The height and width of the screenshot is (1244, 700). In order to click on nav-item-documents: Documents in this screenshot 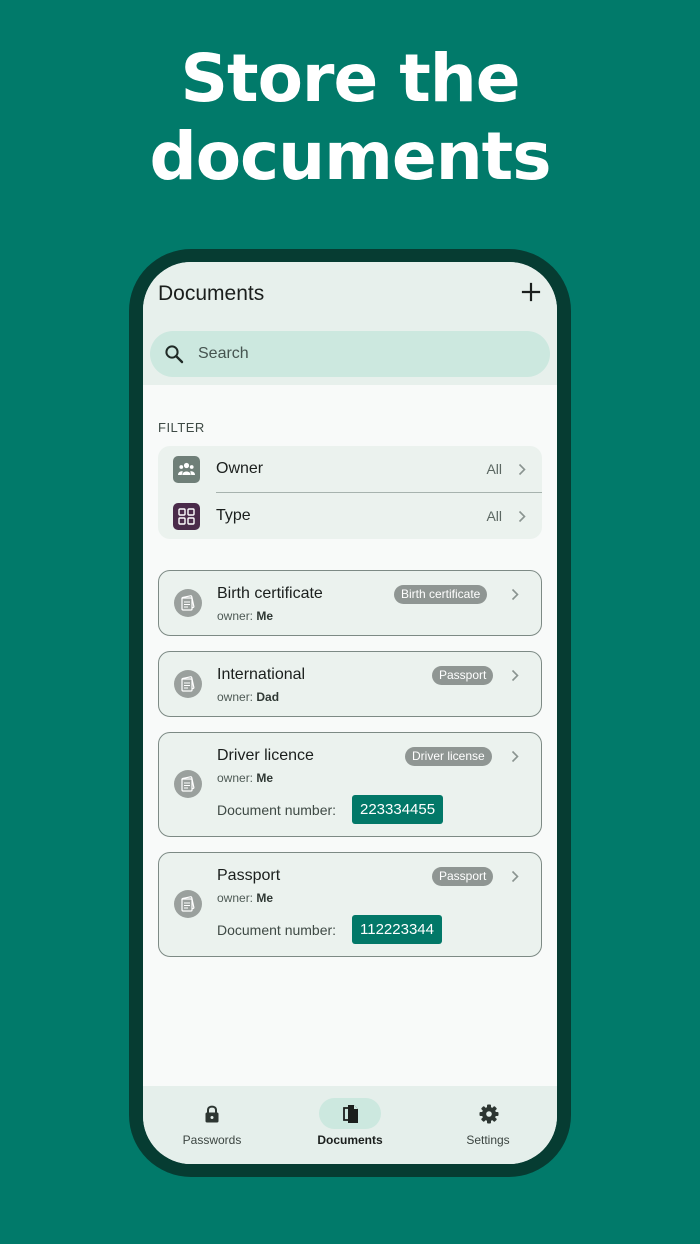, I will do `click(350, 1125)`.